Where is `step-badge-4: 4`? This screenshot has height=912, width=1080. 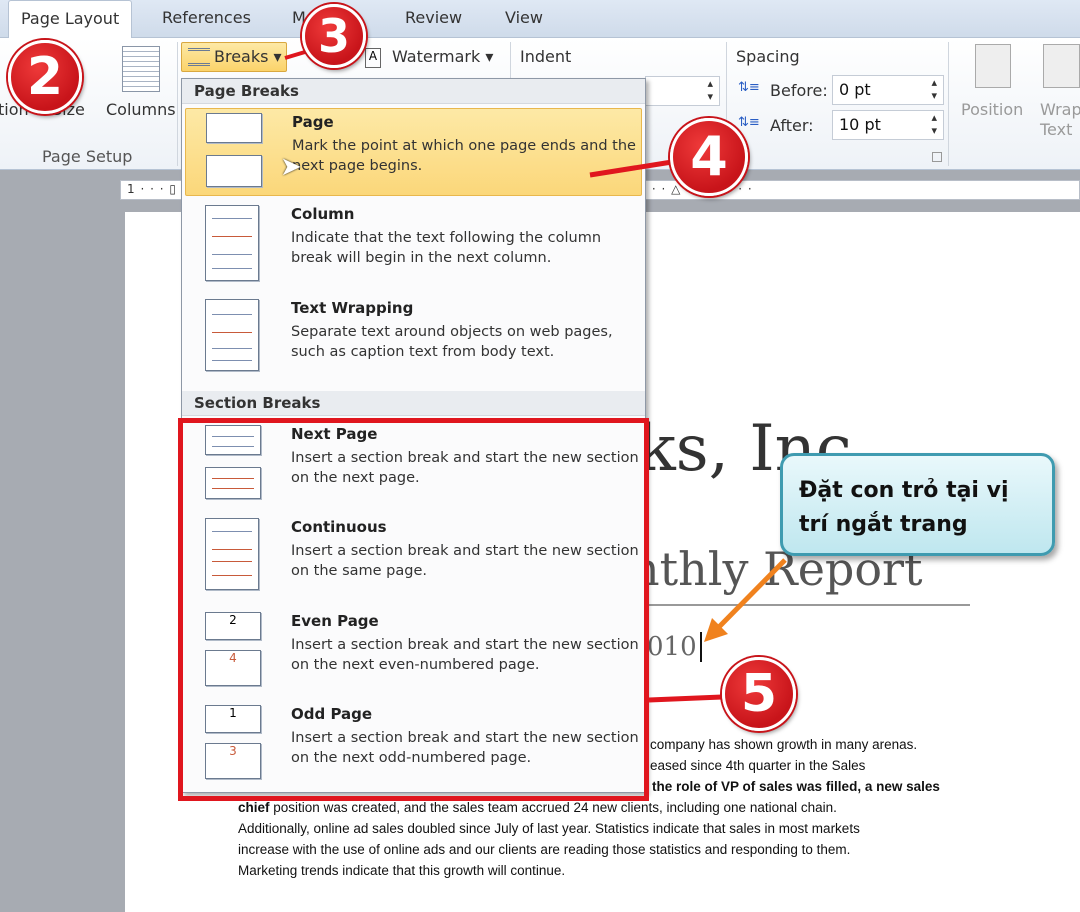 step-badge-4: 4 is located at coordinates (709, 157).